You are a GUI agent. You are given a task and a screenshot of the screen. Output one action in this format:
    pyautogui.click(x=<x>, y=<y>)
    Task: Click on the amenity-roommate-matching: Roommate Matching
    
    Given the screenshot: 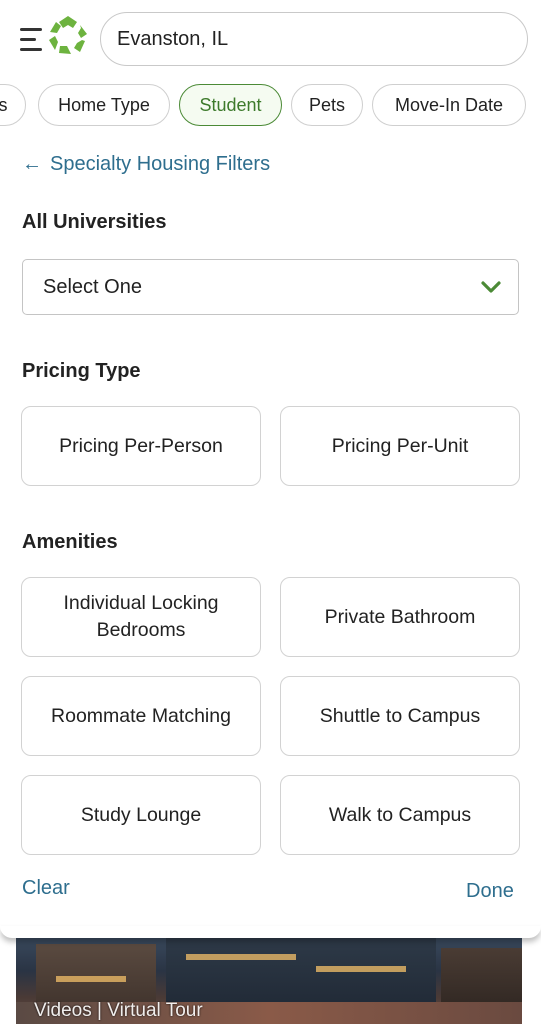 What is the action you would take?
    pyautogui.click(x=141, y=716)
    